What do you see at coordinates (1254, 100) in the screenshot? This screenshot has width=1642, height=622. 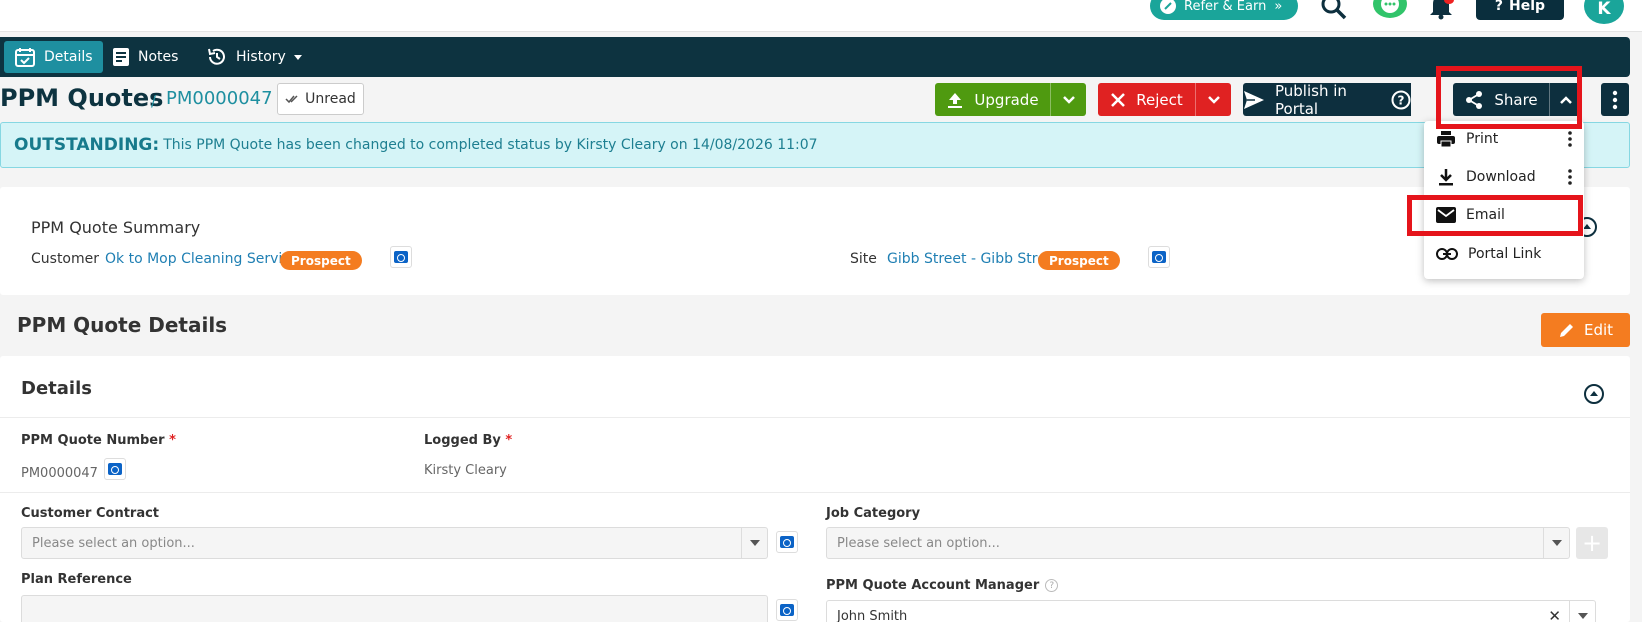 I see `send-icon` at bounding box center [1254, 100].